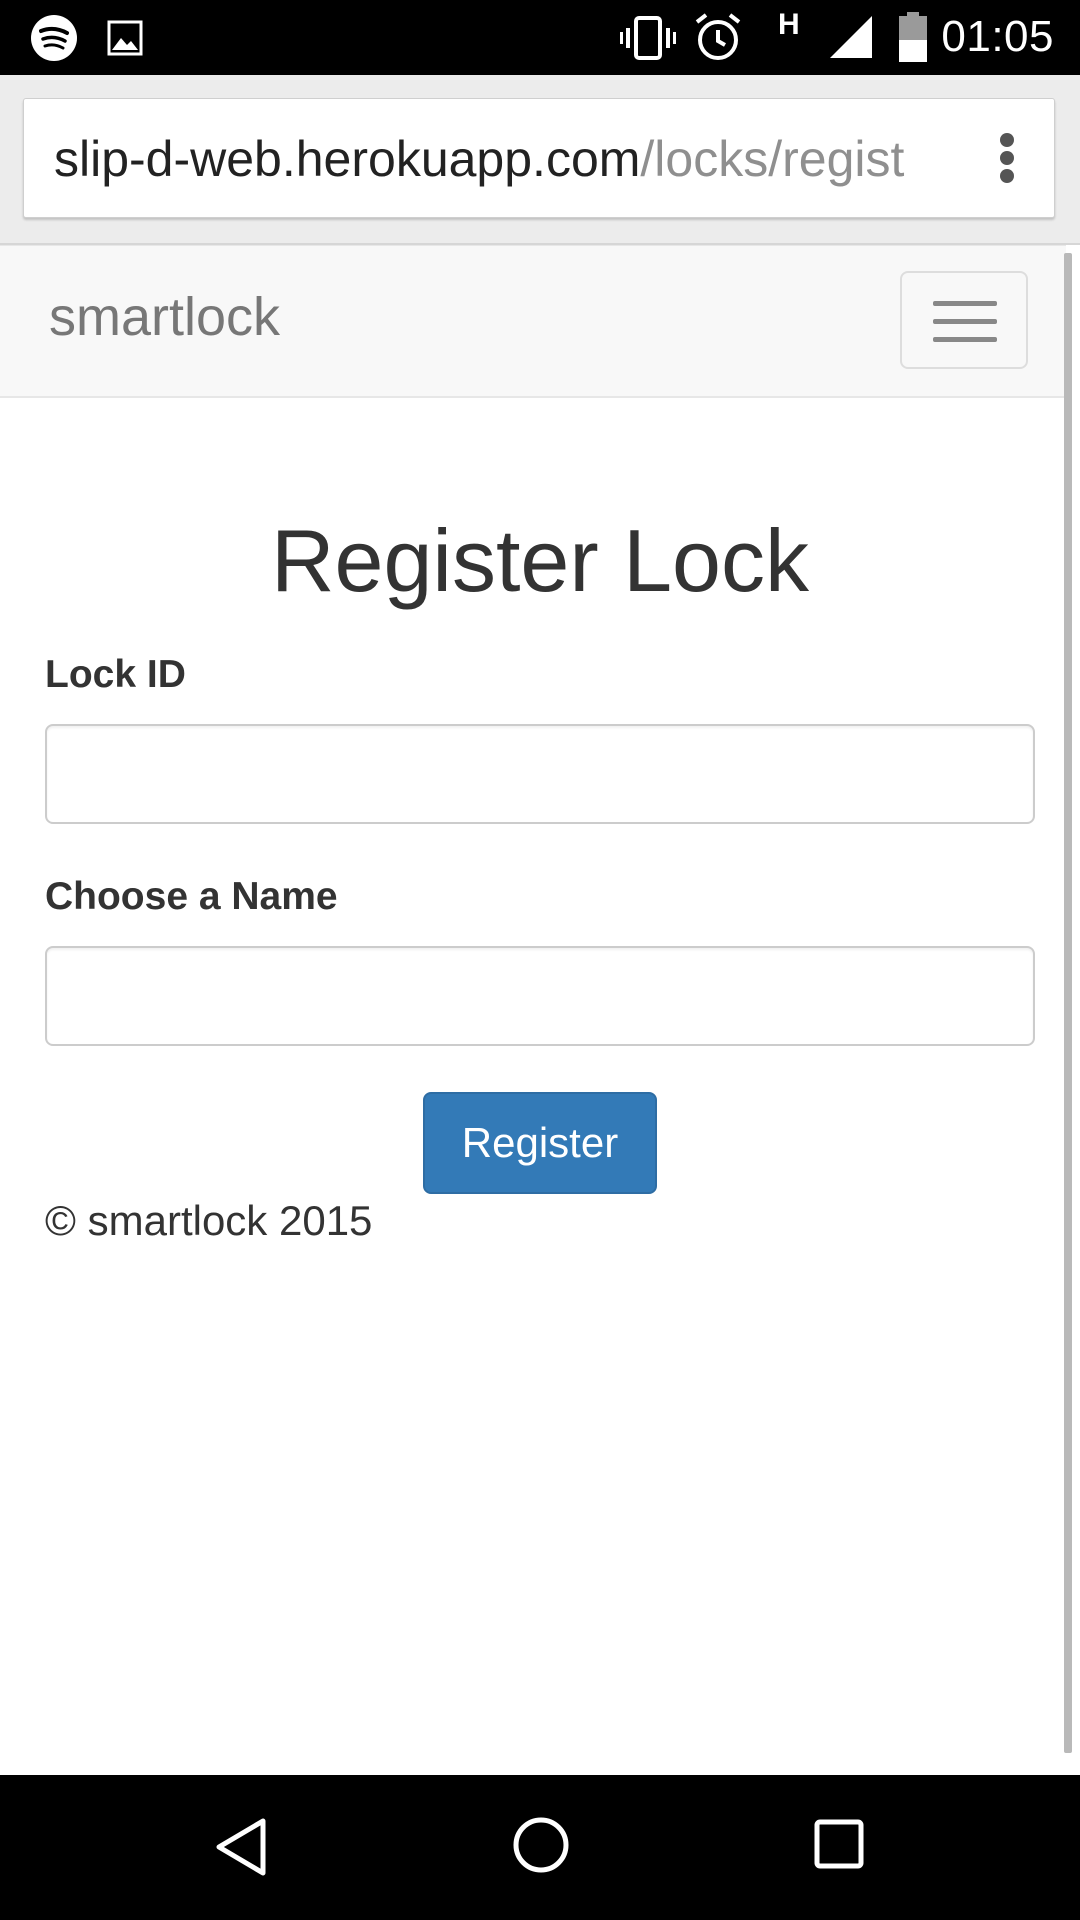 This screenshot has height=1920, width=1080. Describe the element at coordinates (241, 1847) in the screenshot. I see `back-icon` at that location.